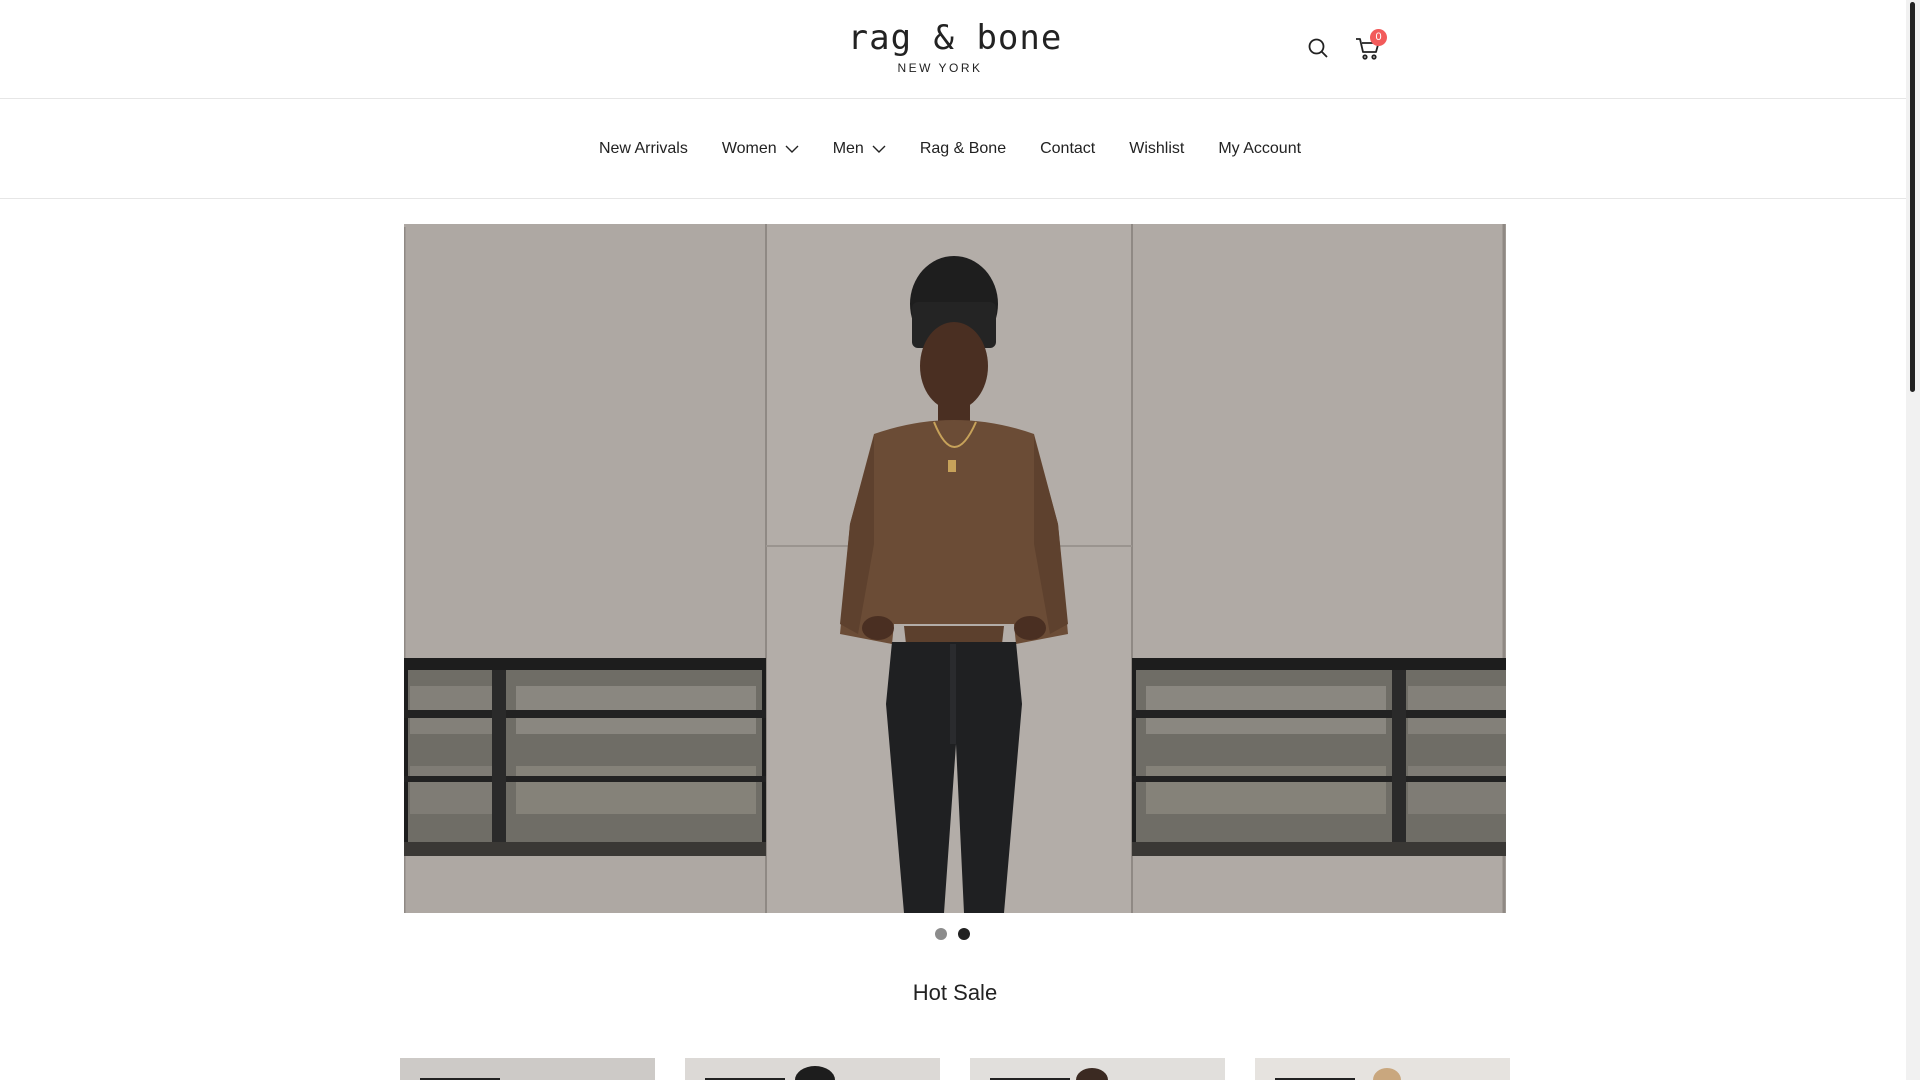 The height and width of the screenshot is (1080, 1920). I want to click on search-button, so click(1318, 48).